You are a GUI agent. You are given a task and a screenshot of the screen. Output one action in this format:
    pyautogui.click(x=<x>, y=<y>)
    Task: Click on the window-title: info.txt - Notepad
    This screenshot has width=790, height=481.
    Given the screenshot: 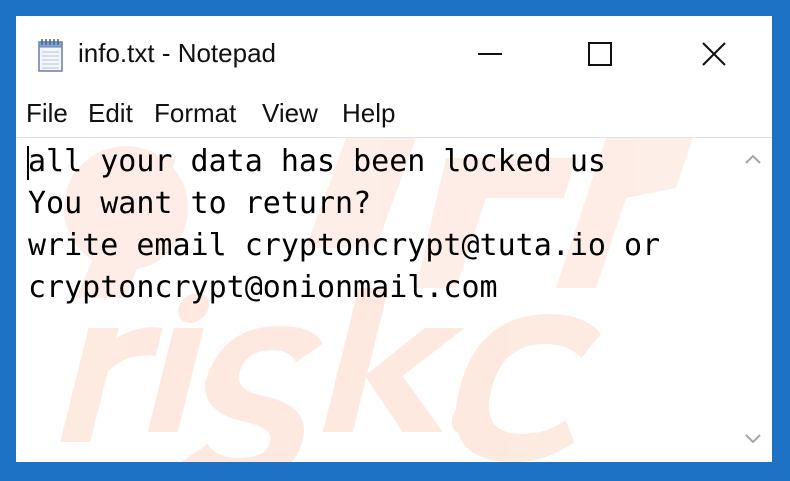 What is the action you would take?
    pyautogui.click(x=177, y=53)
    